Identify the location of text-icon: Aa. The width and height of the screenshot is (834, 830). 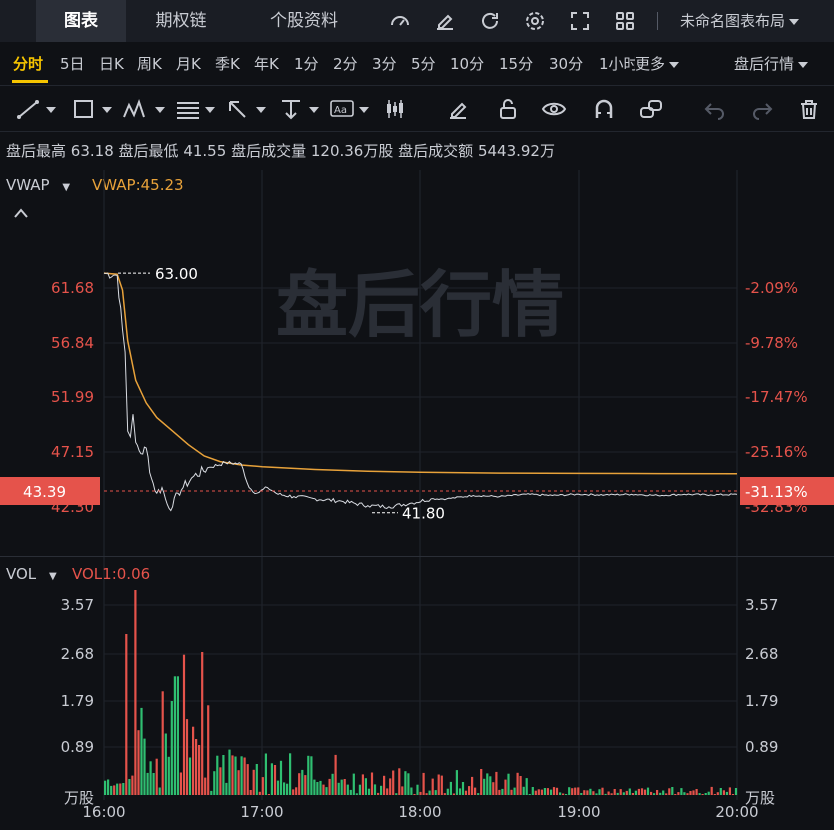
(351, 109).